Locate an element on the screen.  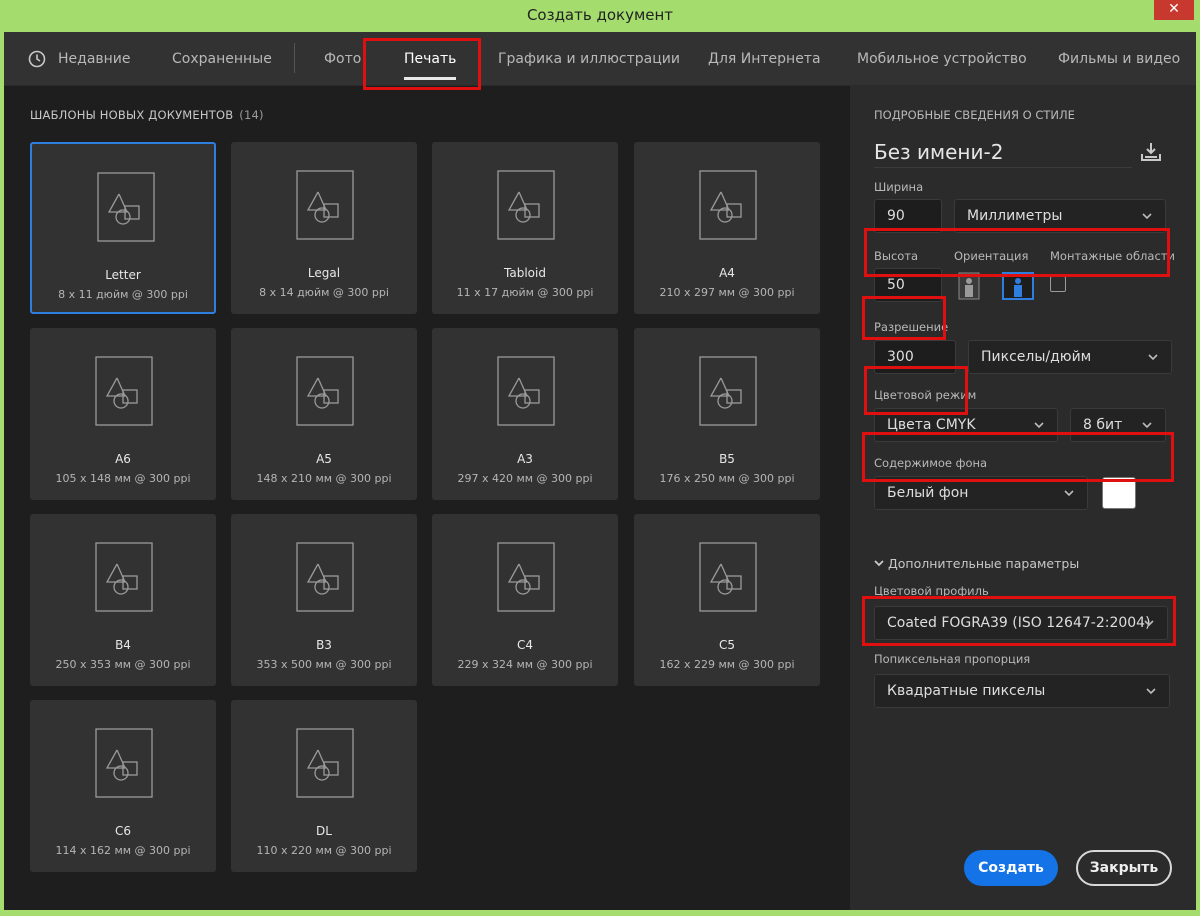
height-label: Высота is located at coordinates (896, 256).